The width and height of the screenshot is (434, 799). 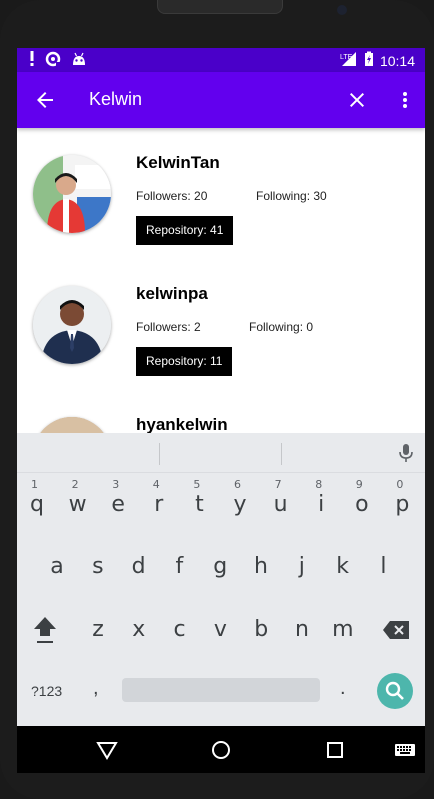 I want to click on key-label: o, so click(x=362, y=504).